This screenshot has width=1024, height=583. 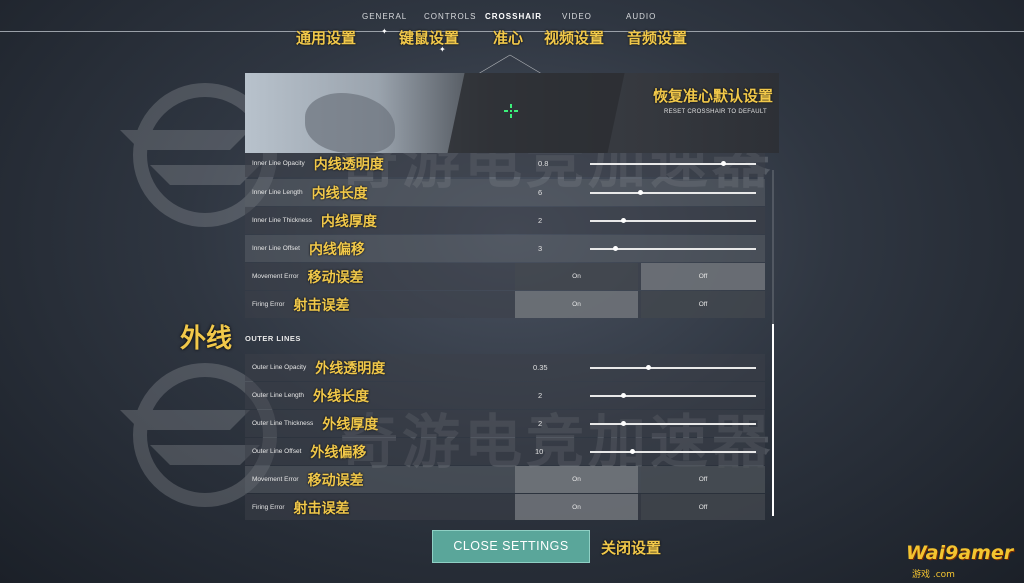 I want to click on setting-label: Inner Line Opacity, so click(x=278, y=163).